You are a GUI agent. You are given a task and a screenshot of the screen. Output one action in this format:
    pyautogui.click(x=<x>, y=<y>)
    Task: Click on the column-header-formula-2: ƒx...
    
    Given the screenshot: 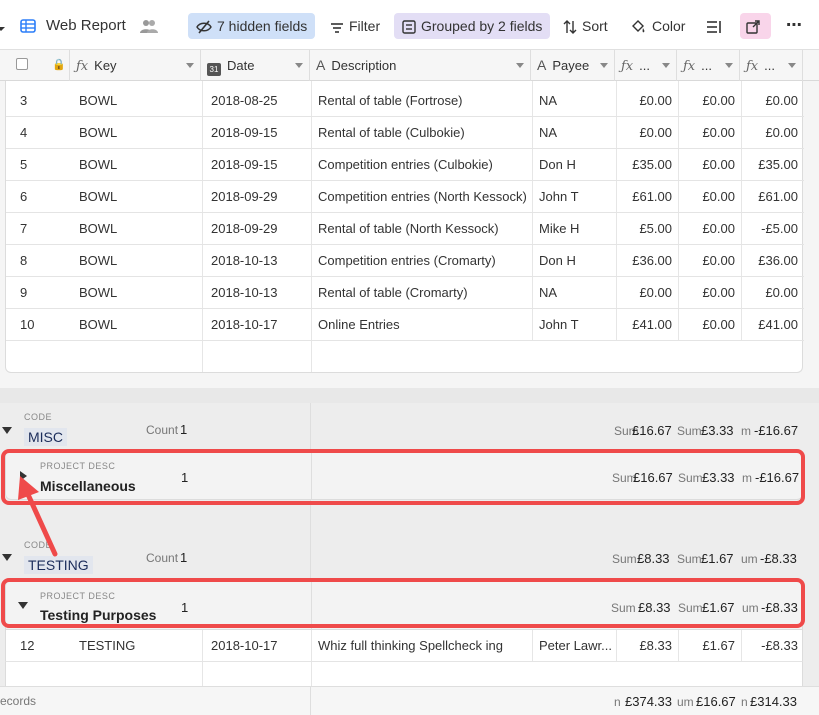 What is the action you would take?
    pyautogui.click(x=708, y=65)
    